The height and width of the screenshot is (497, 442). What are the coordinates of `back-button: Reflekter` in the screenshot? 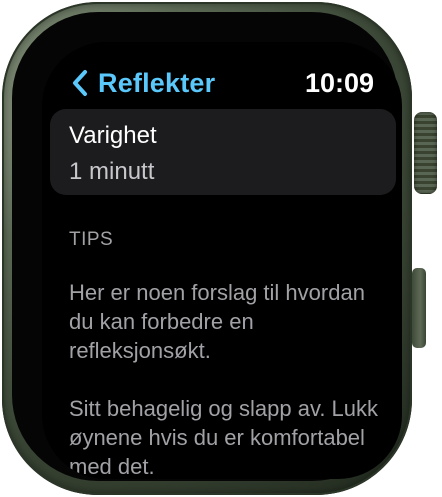 It's located at (142, 83).